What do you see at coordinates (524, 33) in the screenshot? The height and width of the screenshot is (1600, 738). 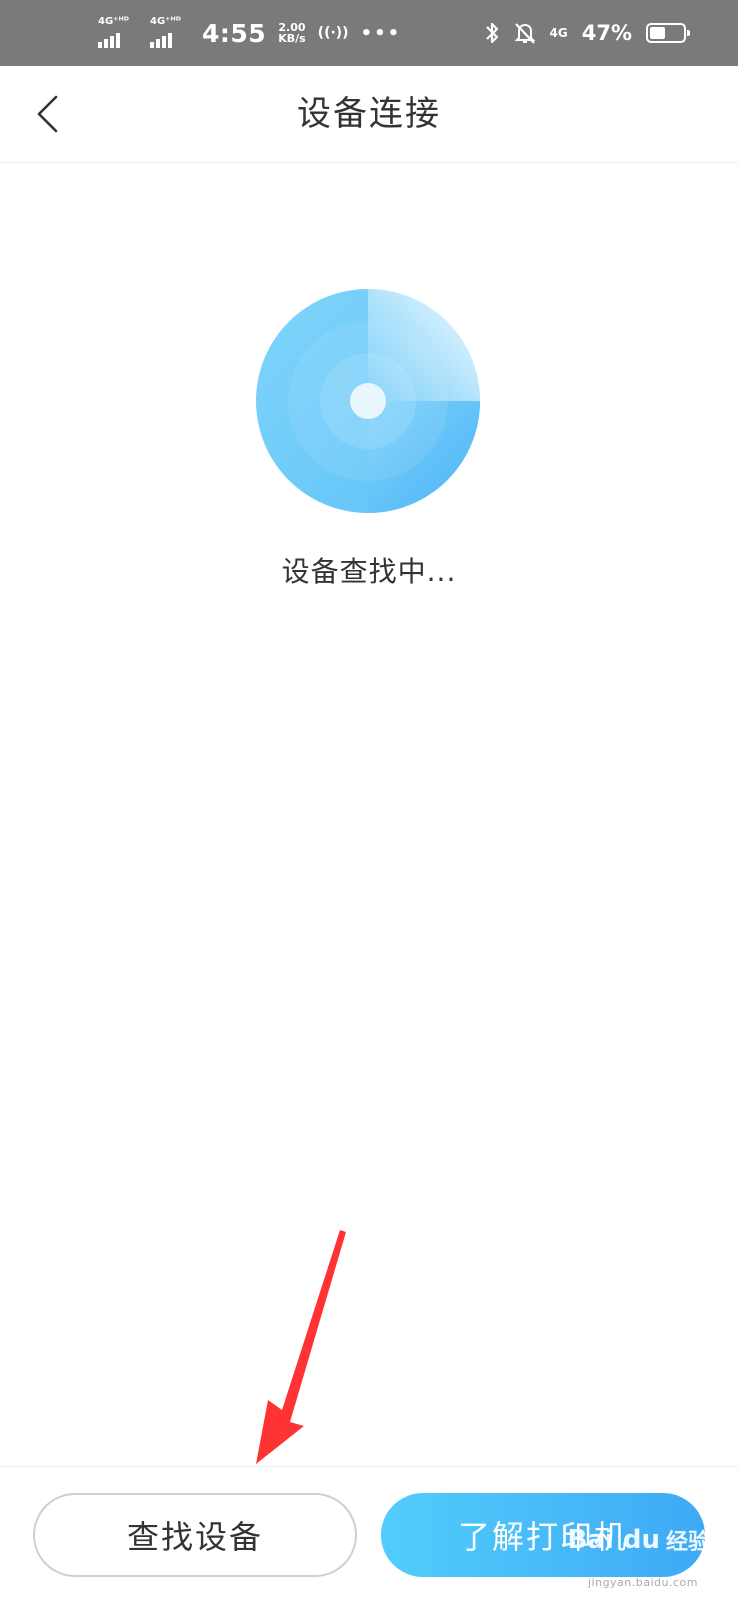 I see `bell-off-icon` at bounding box center [524, 33].